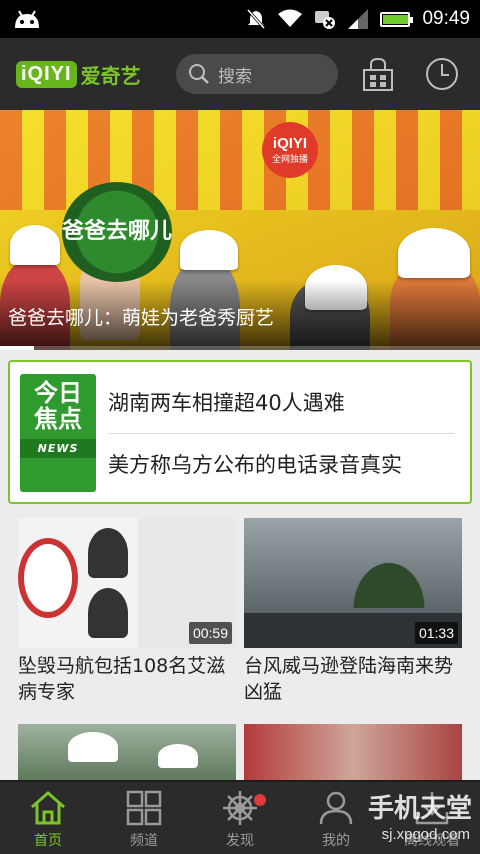  What do you see at coordinates (260, 800) in the screenshot?
I see `notification-dot` at bounding box center [260, 800].